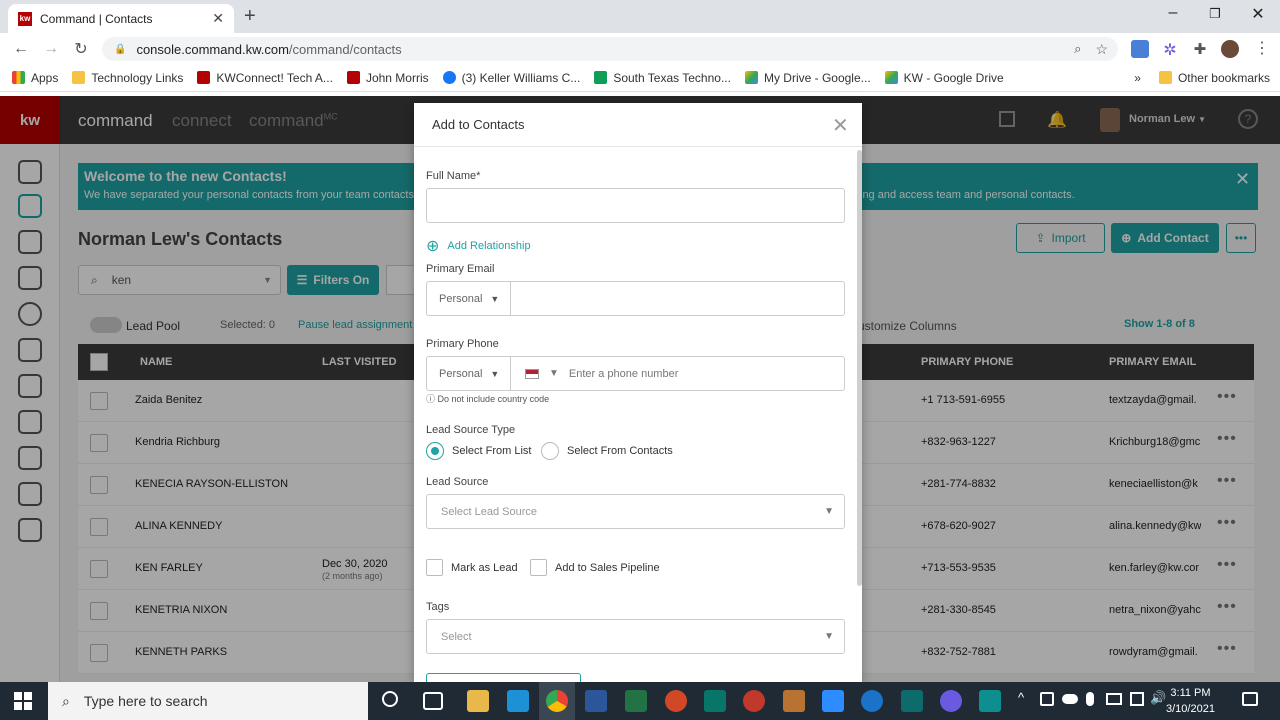  What do you see at coordinates (1140, 49) in the screenshot?
I see `calendar-extension-icon` at bounding box center [1140, 49].